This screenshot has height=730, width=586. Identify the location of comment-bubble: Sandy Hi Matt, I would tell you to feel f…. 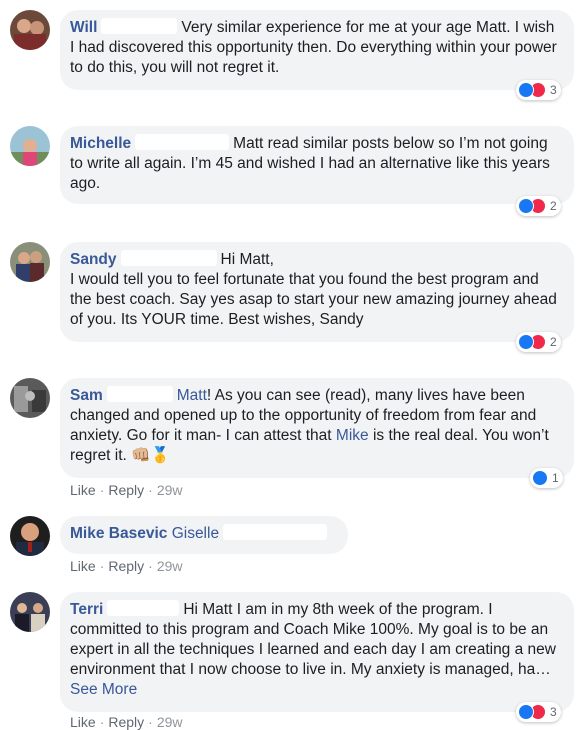
(317, 292).